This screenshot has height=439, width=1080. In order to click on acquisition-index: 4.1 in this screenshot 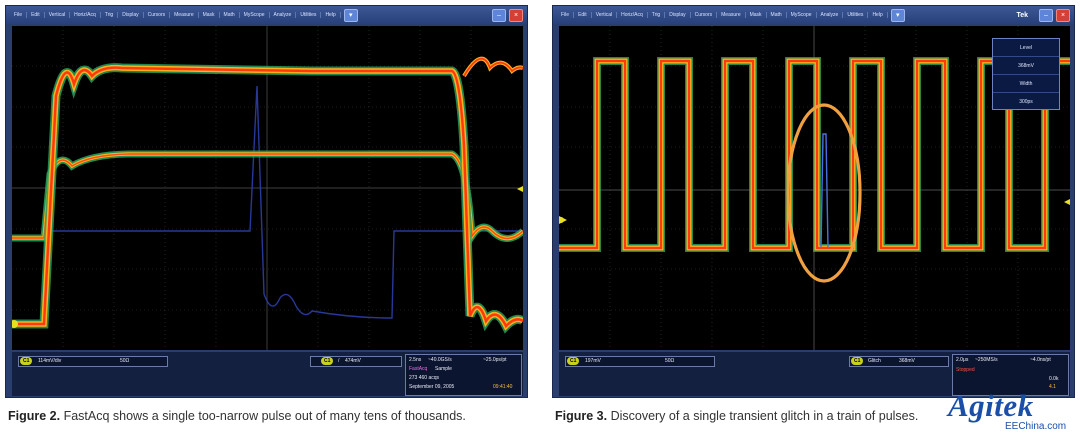, I will do `click(1052, 387)`.